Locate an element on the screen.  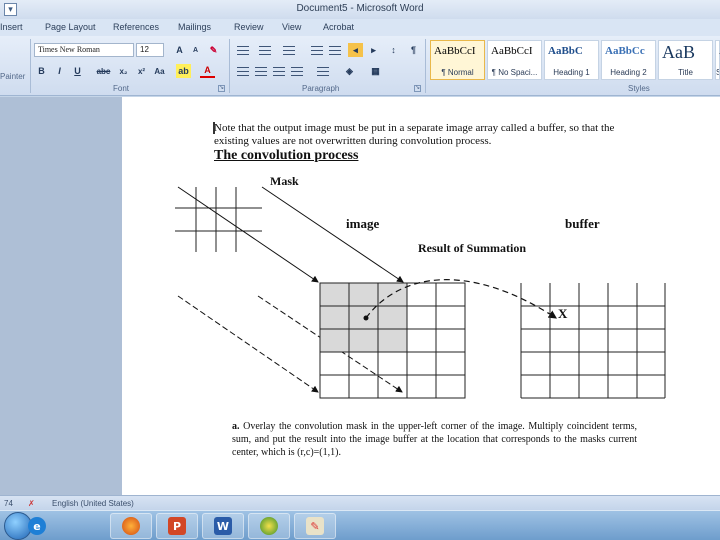
style-normal: AaBbCcI ¶ Normal is located at coordinates (457, 60).